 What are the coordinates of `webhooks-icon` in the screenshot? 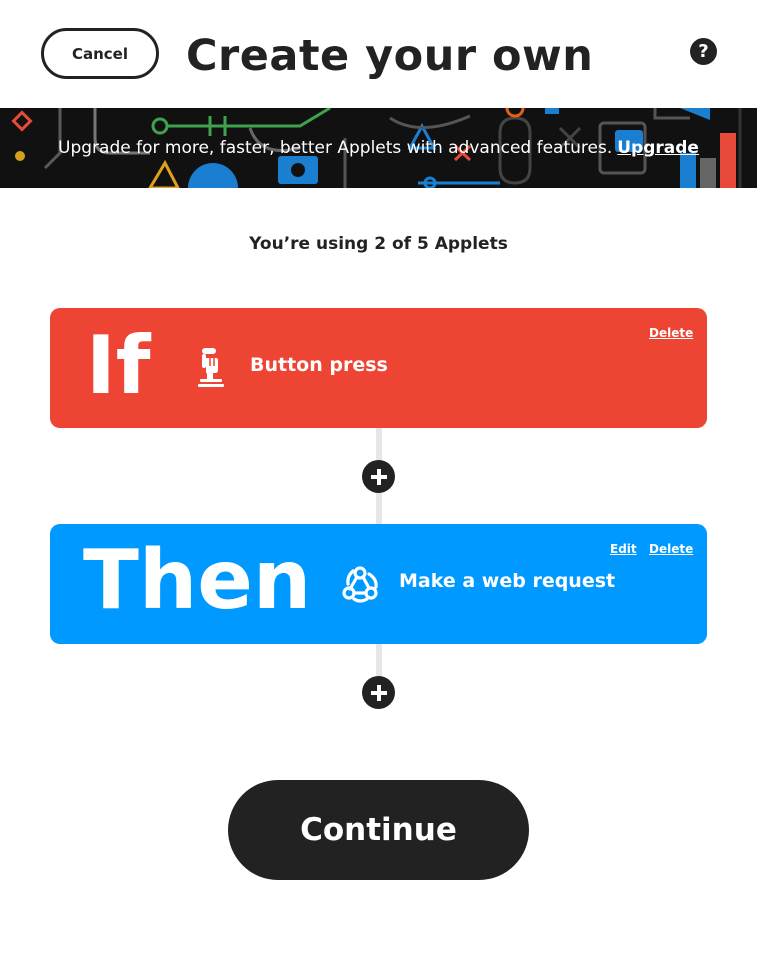 It's located at (360, 584).